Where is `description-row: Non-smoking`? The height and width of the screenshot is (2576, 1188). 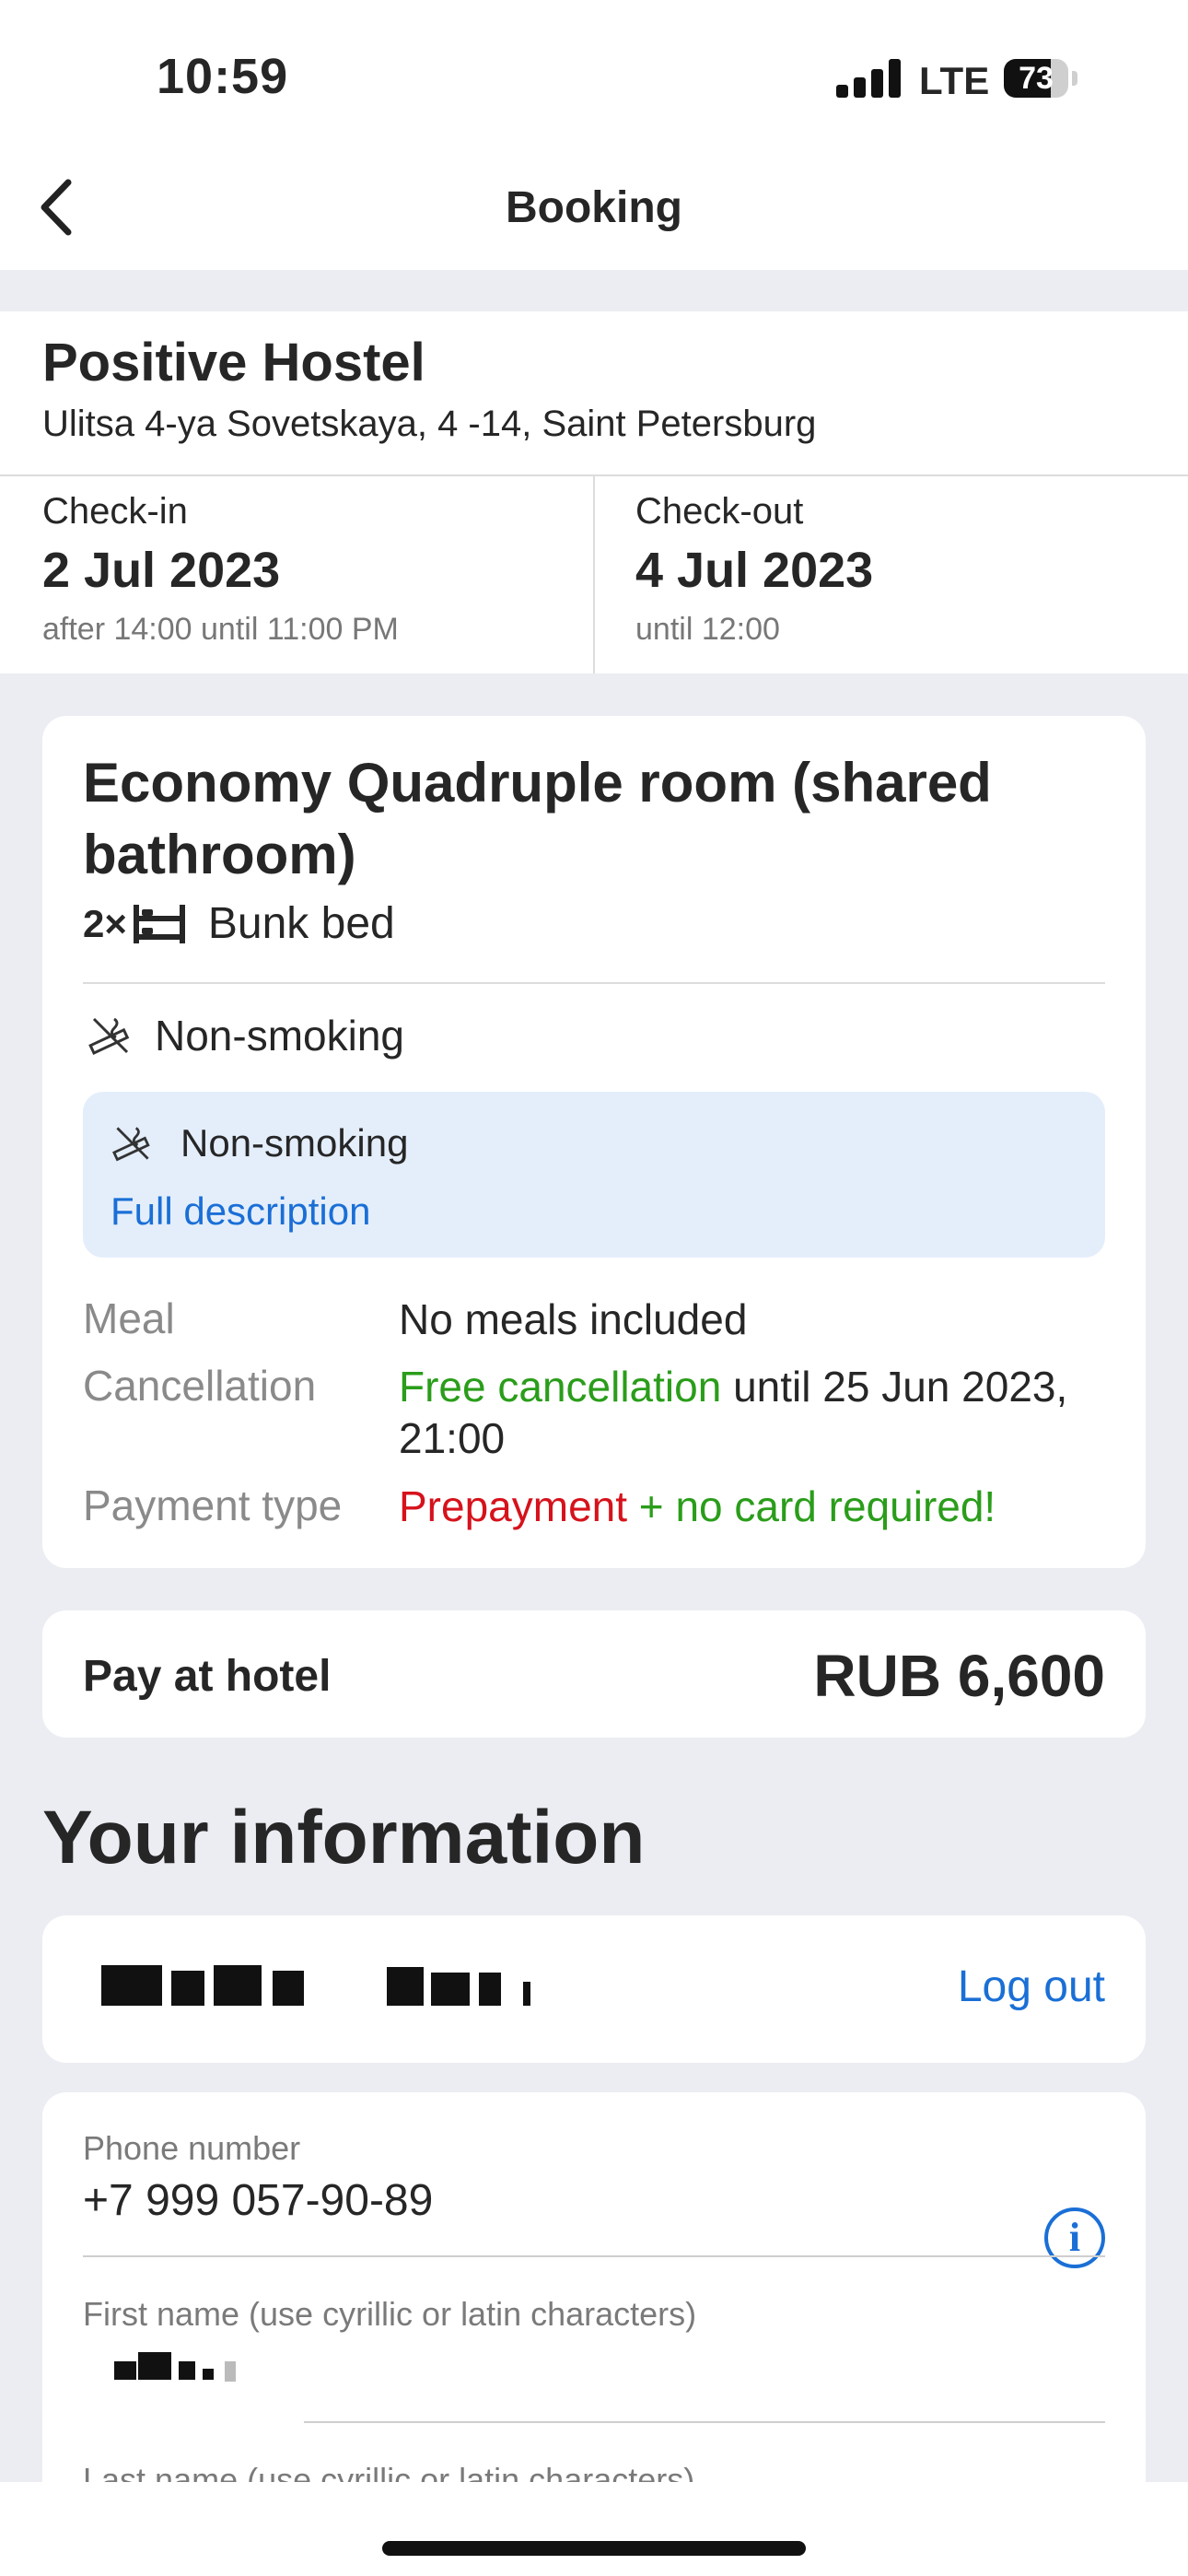
description-row: Non-smoking is located at coordinates (259, 1143).